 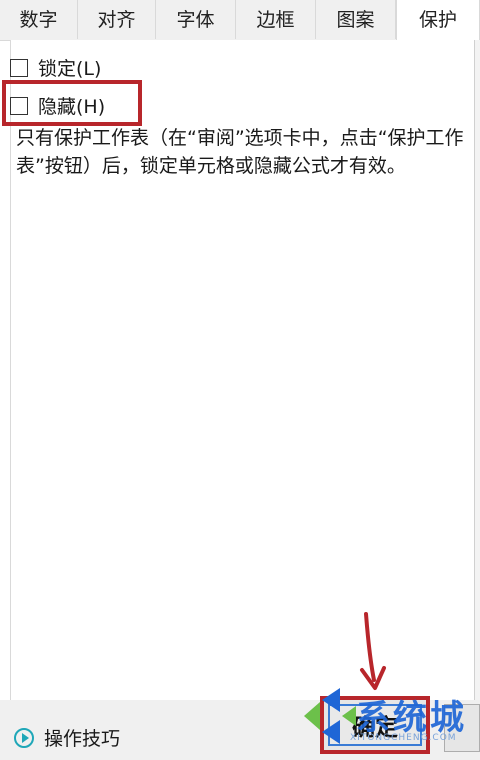 I want to click on play-circle-icon, so click(x=24, y=737).